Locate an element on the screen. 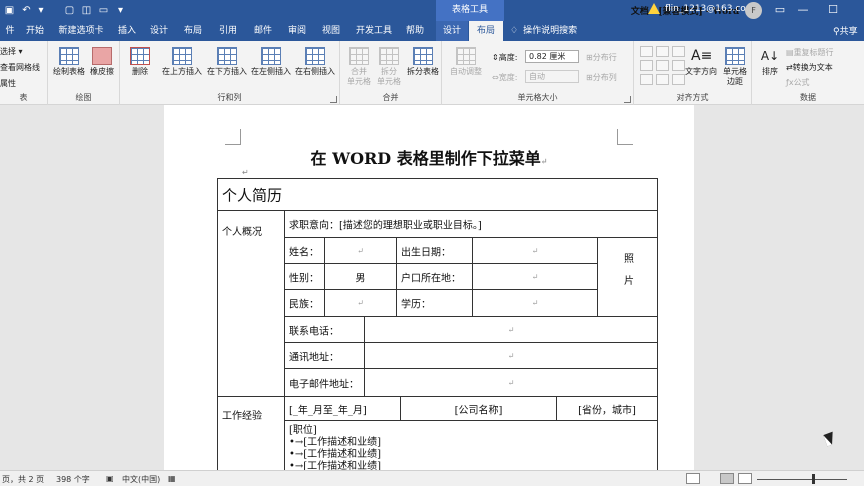 The image size is (864, 486). insert-left-button: 在左侧插入 is located at coordinates (271, 62).